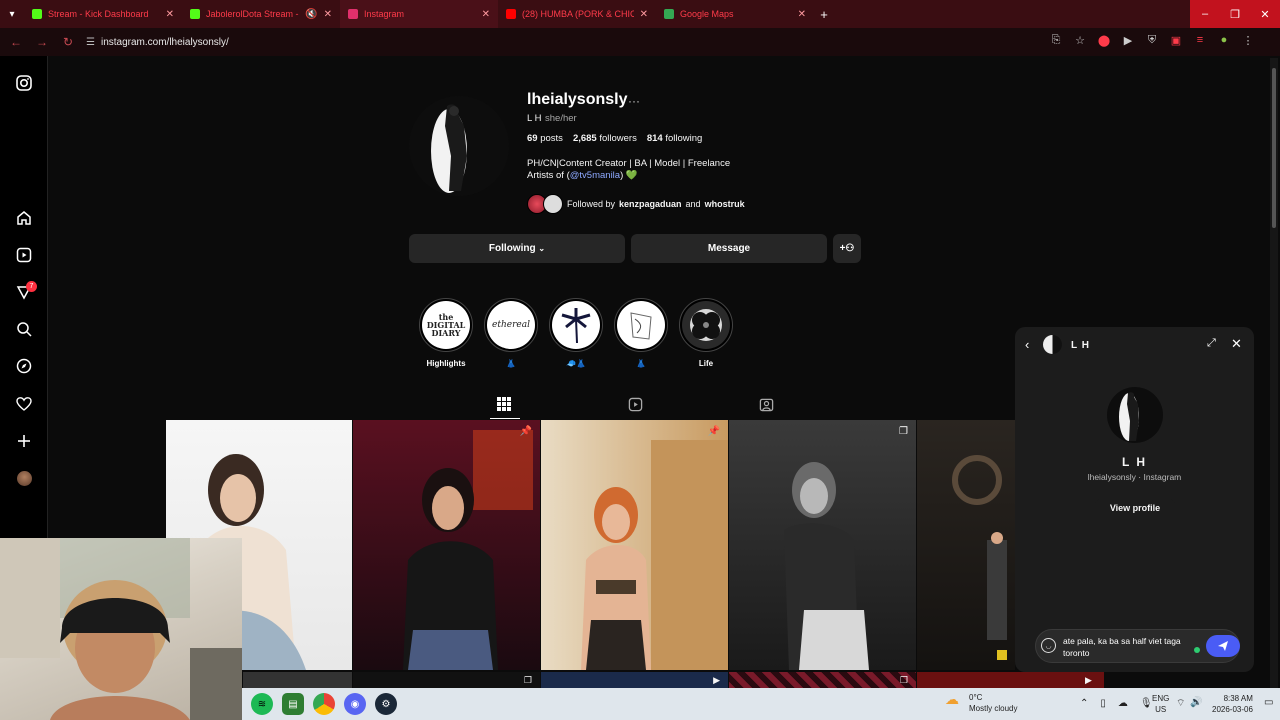 The width and height of the screenshot is (1280, 720). I want to click on suggest-people-button: +⚇, so click(847, 248).